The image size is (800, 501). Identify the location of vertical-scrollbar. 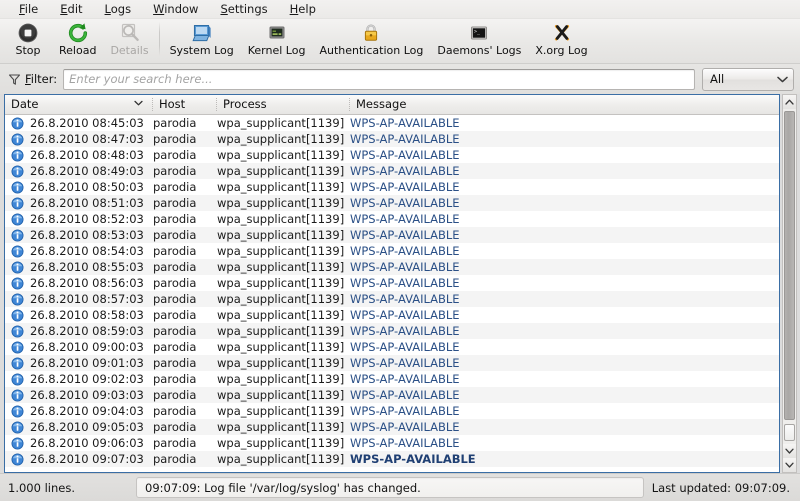
(789, 283).